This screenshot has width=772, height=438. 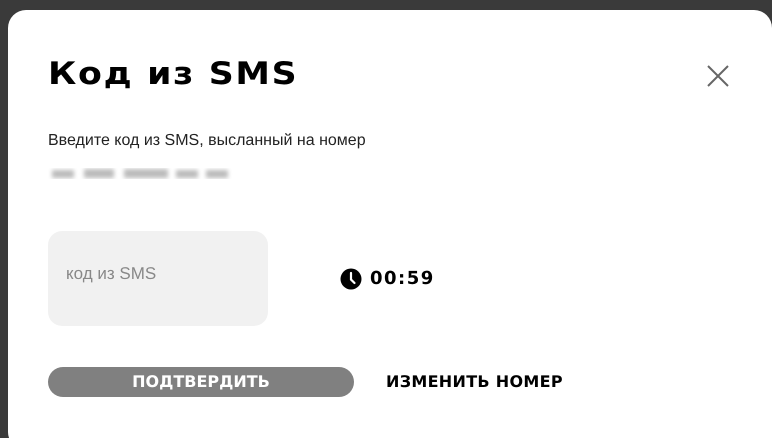 I want to click on dialog-title: Код из SMS, so click(x=173, y=75).